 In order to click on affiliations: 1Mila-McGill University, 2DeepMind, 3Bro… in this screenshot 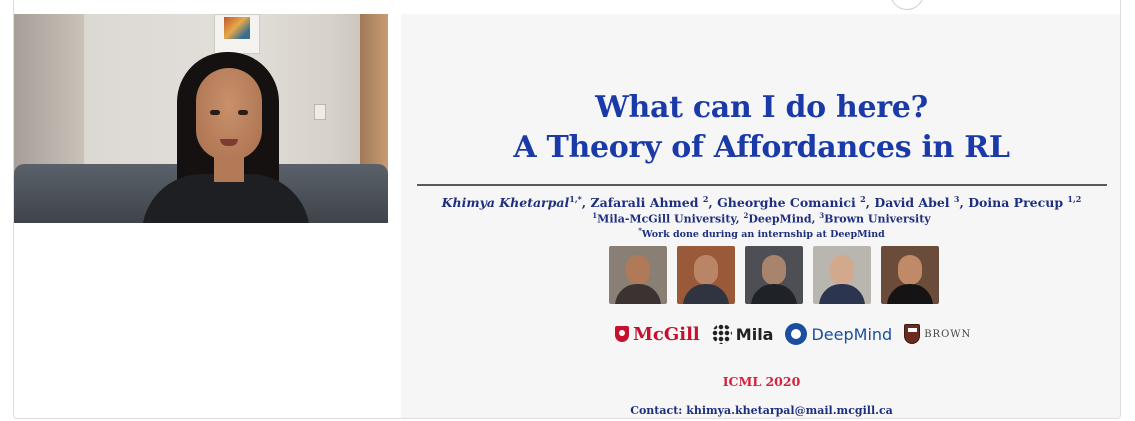, I will do `click(760, 218)`.